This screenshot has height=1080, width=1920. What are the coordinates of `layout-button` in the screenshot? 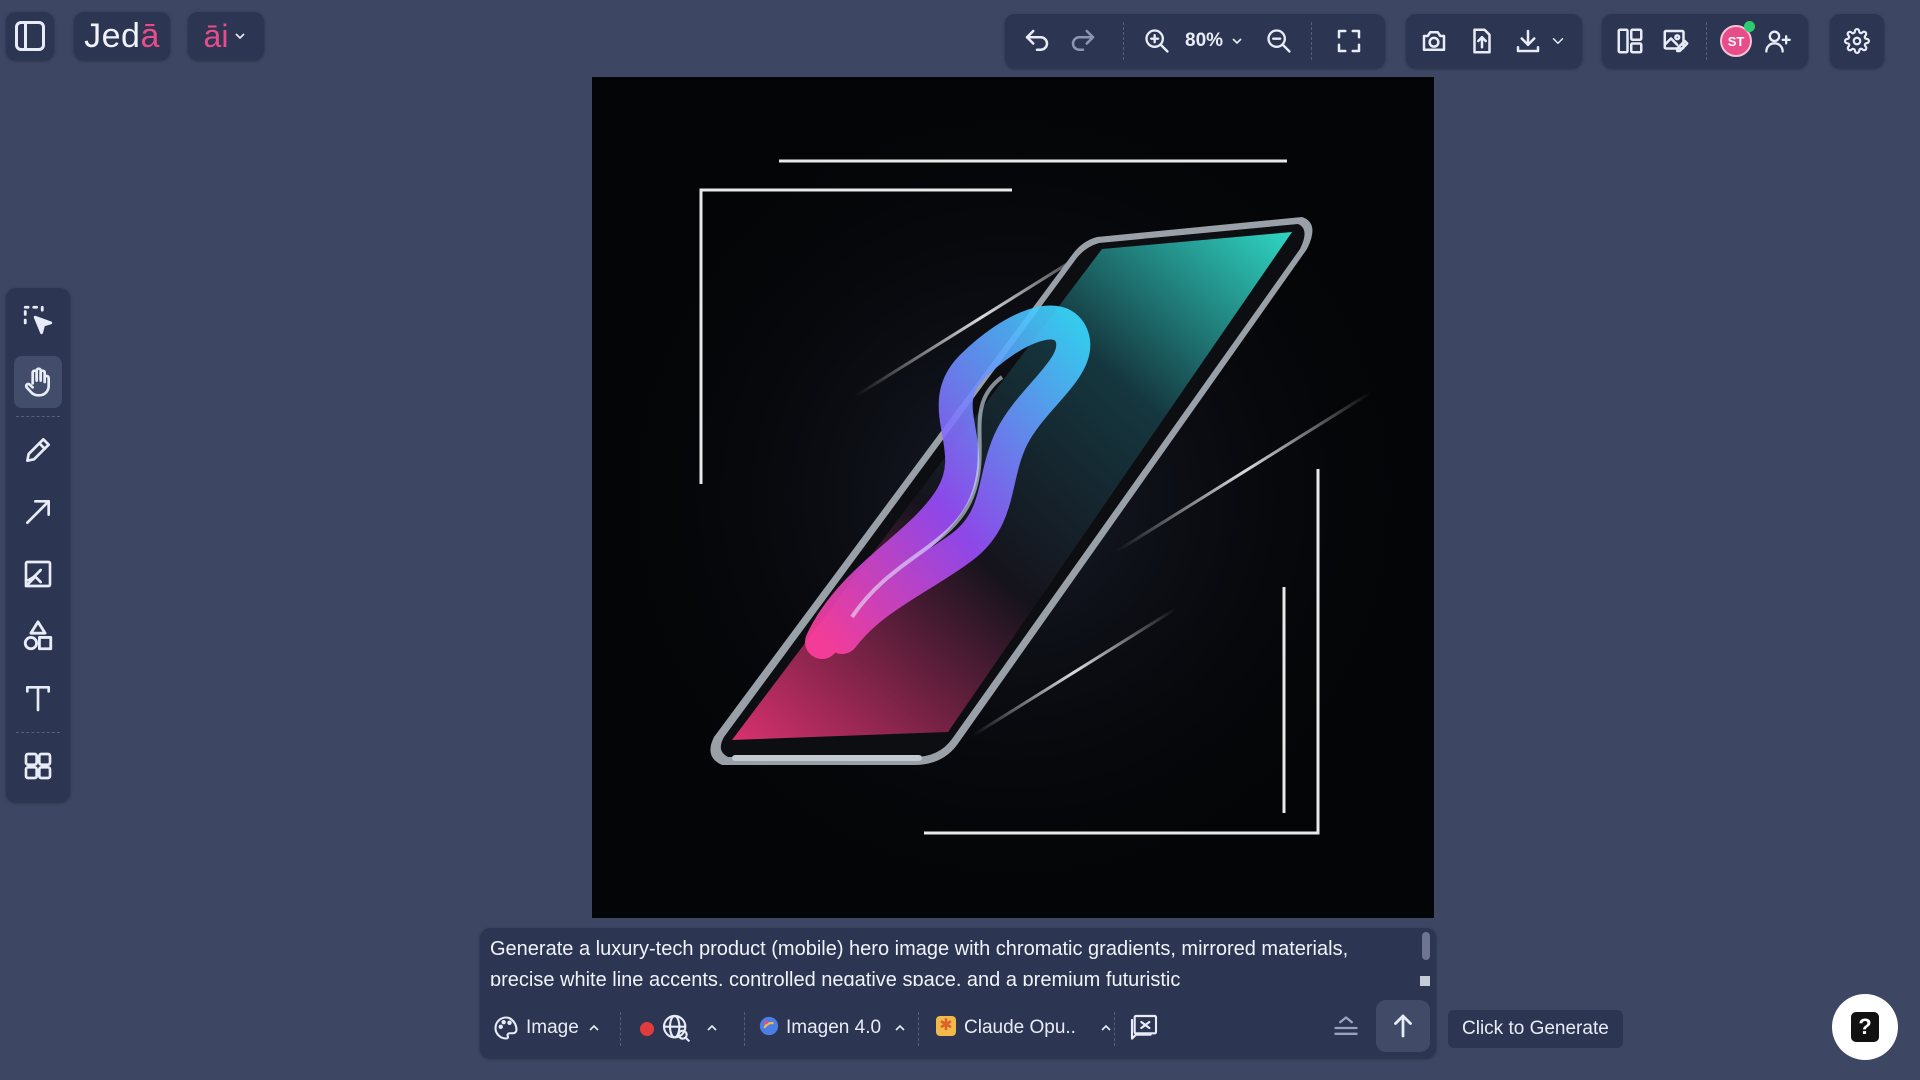 It's located at (1630, 41).